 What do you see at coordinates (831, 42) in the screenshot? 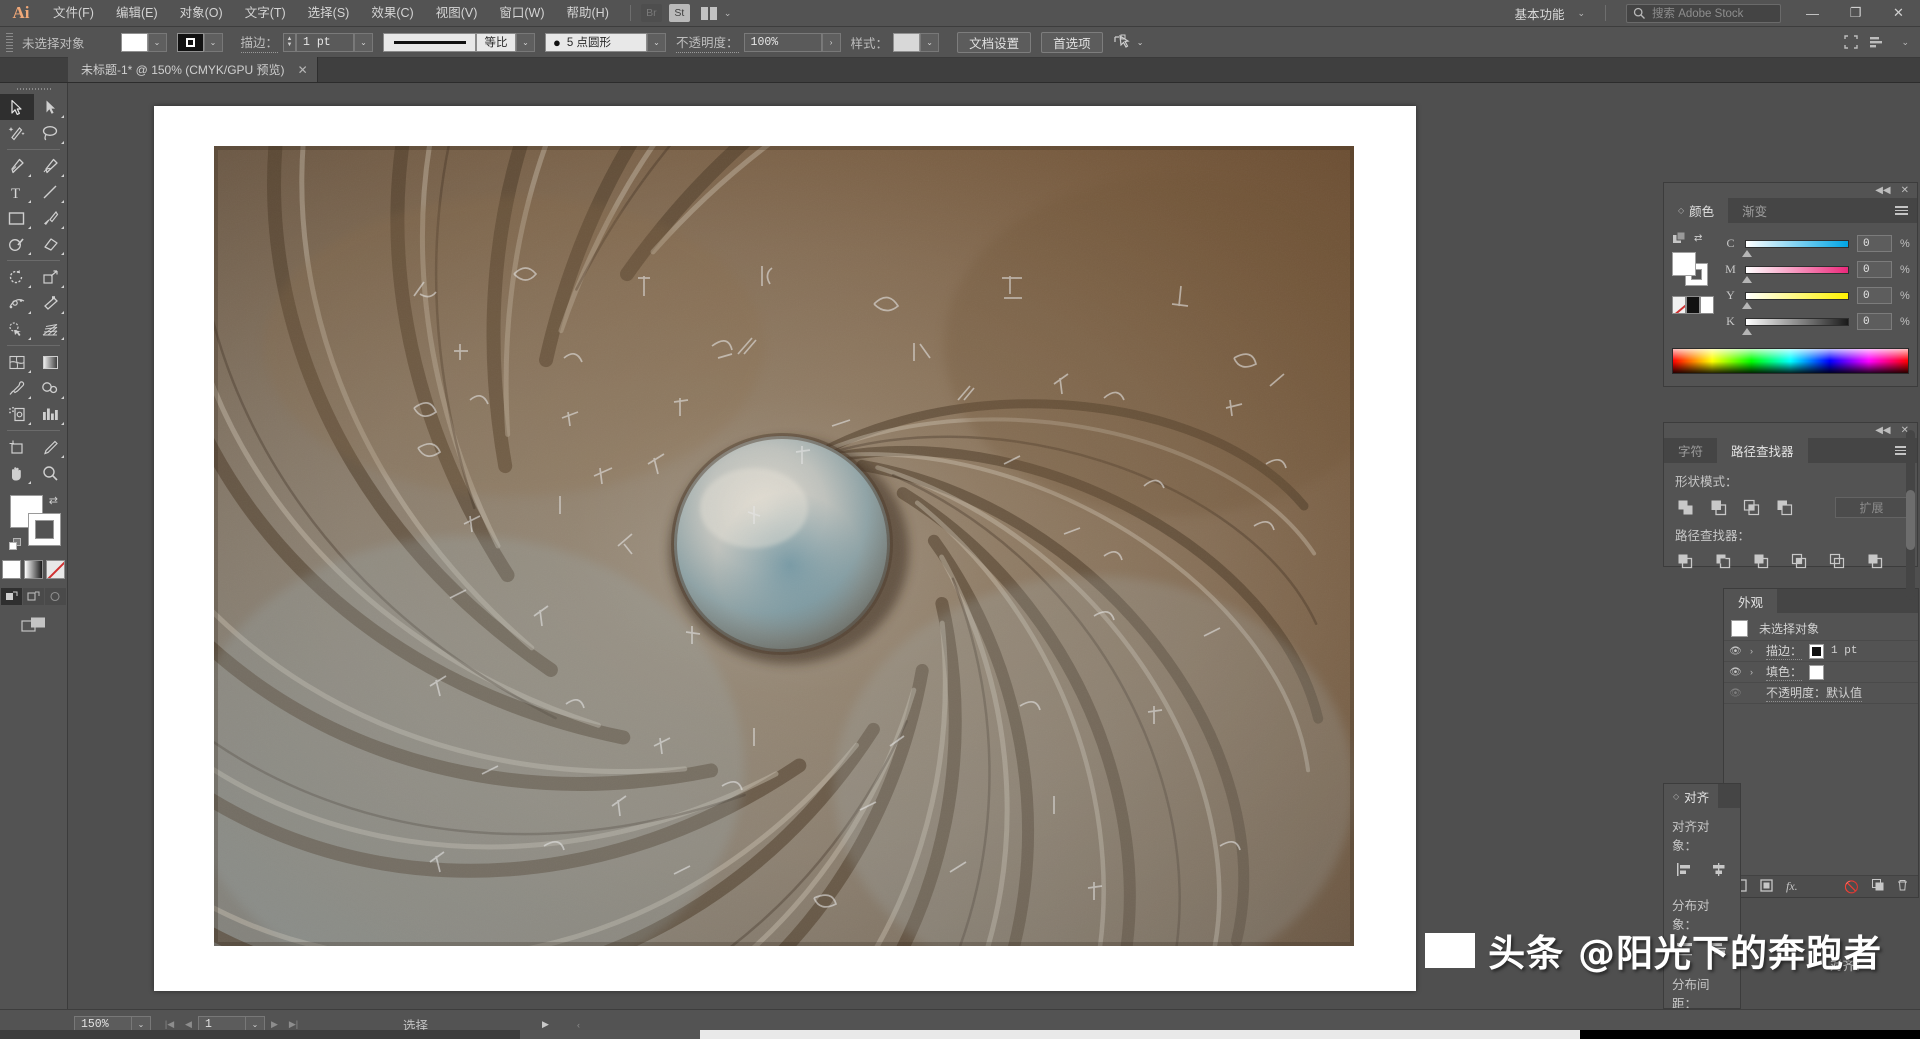
I see `opacity-flyout-icon: ›` at bounding box center [831, 42].